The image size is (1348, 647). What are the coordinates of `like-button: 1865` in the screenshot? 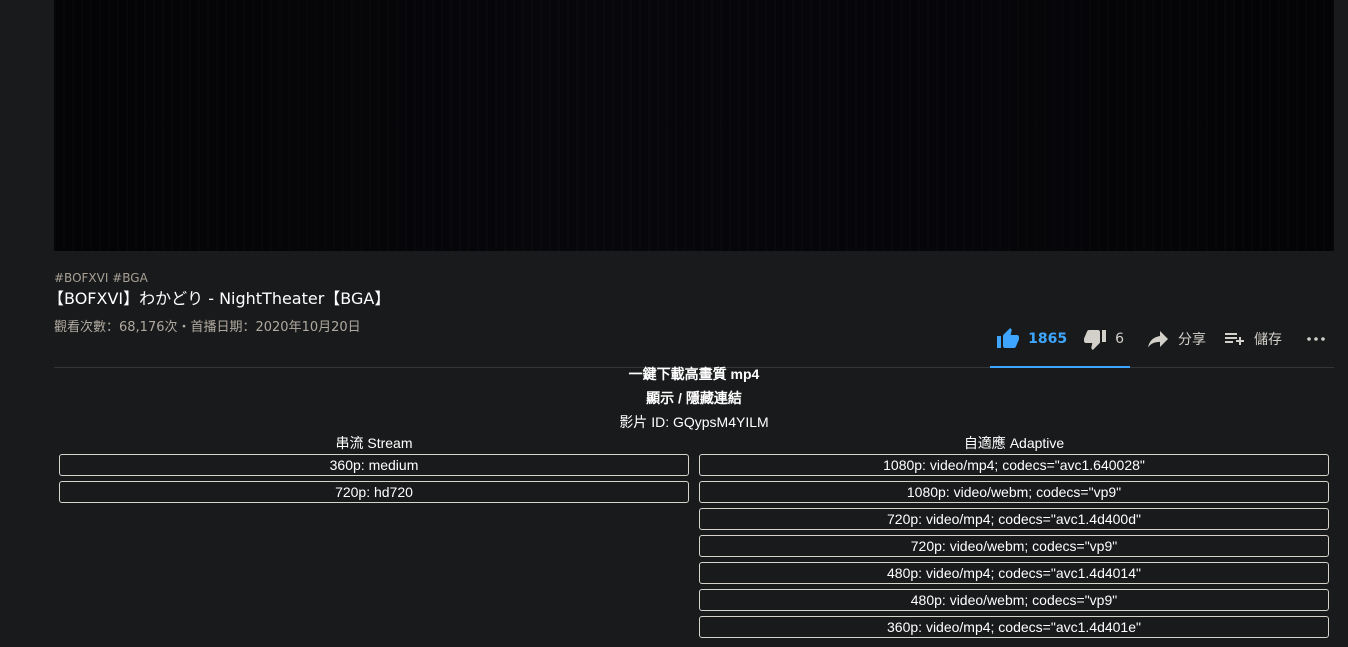 It's located at (1031, 339).